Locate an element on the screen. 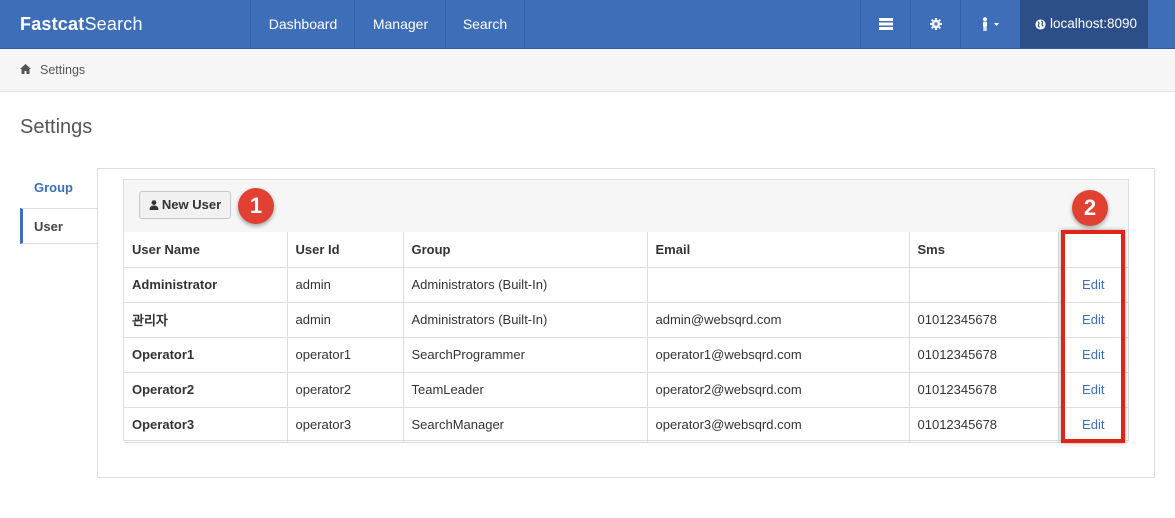  globe-icon is located at coordinates (1040, 24).